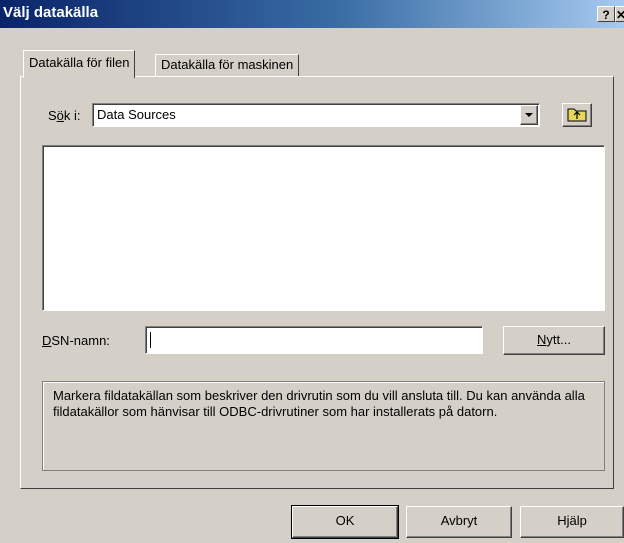 The width and height of the screenshot is (624, 543). I want to click on close-title-button: ✕, so click(619, 14).